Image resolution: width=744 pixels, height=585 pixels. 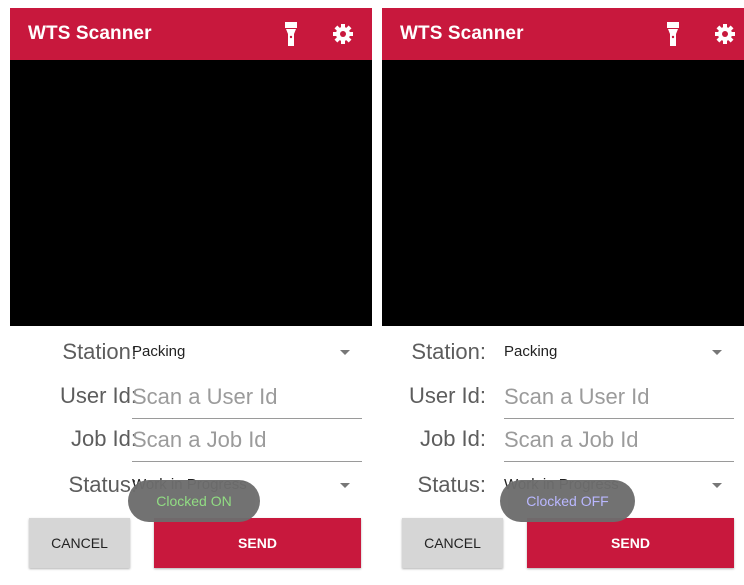 I want to click on toast-message: Clocked ON, so click(x=194, y=501).